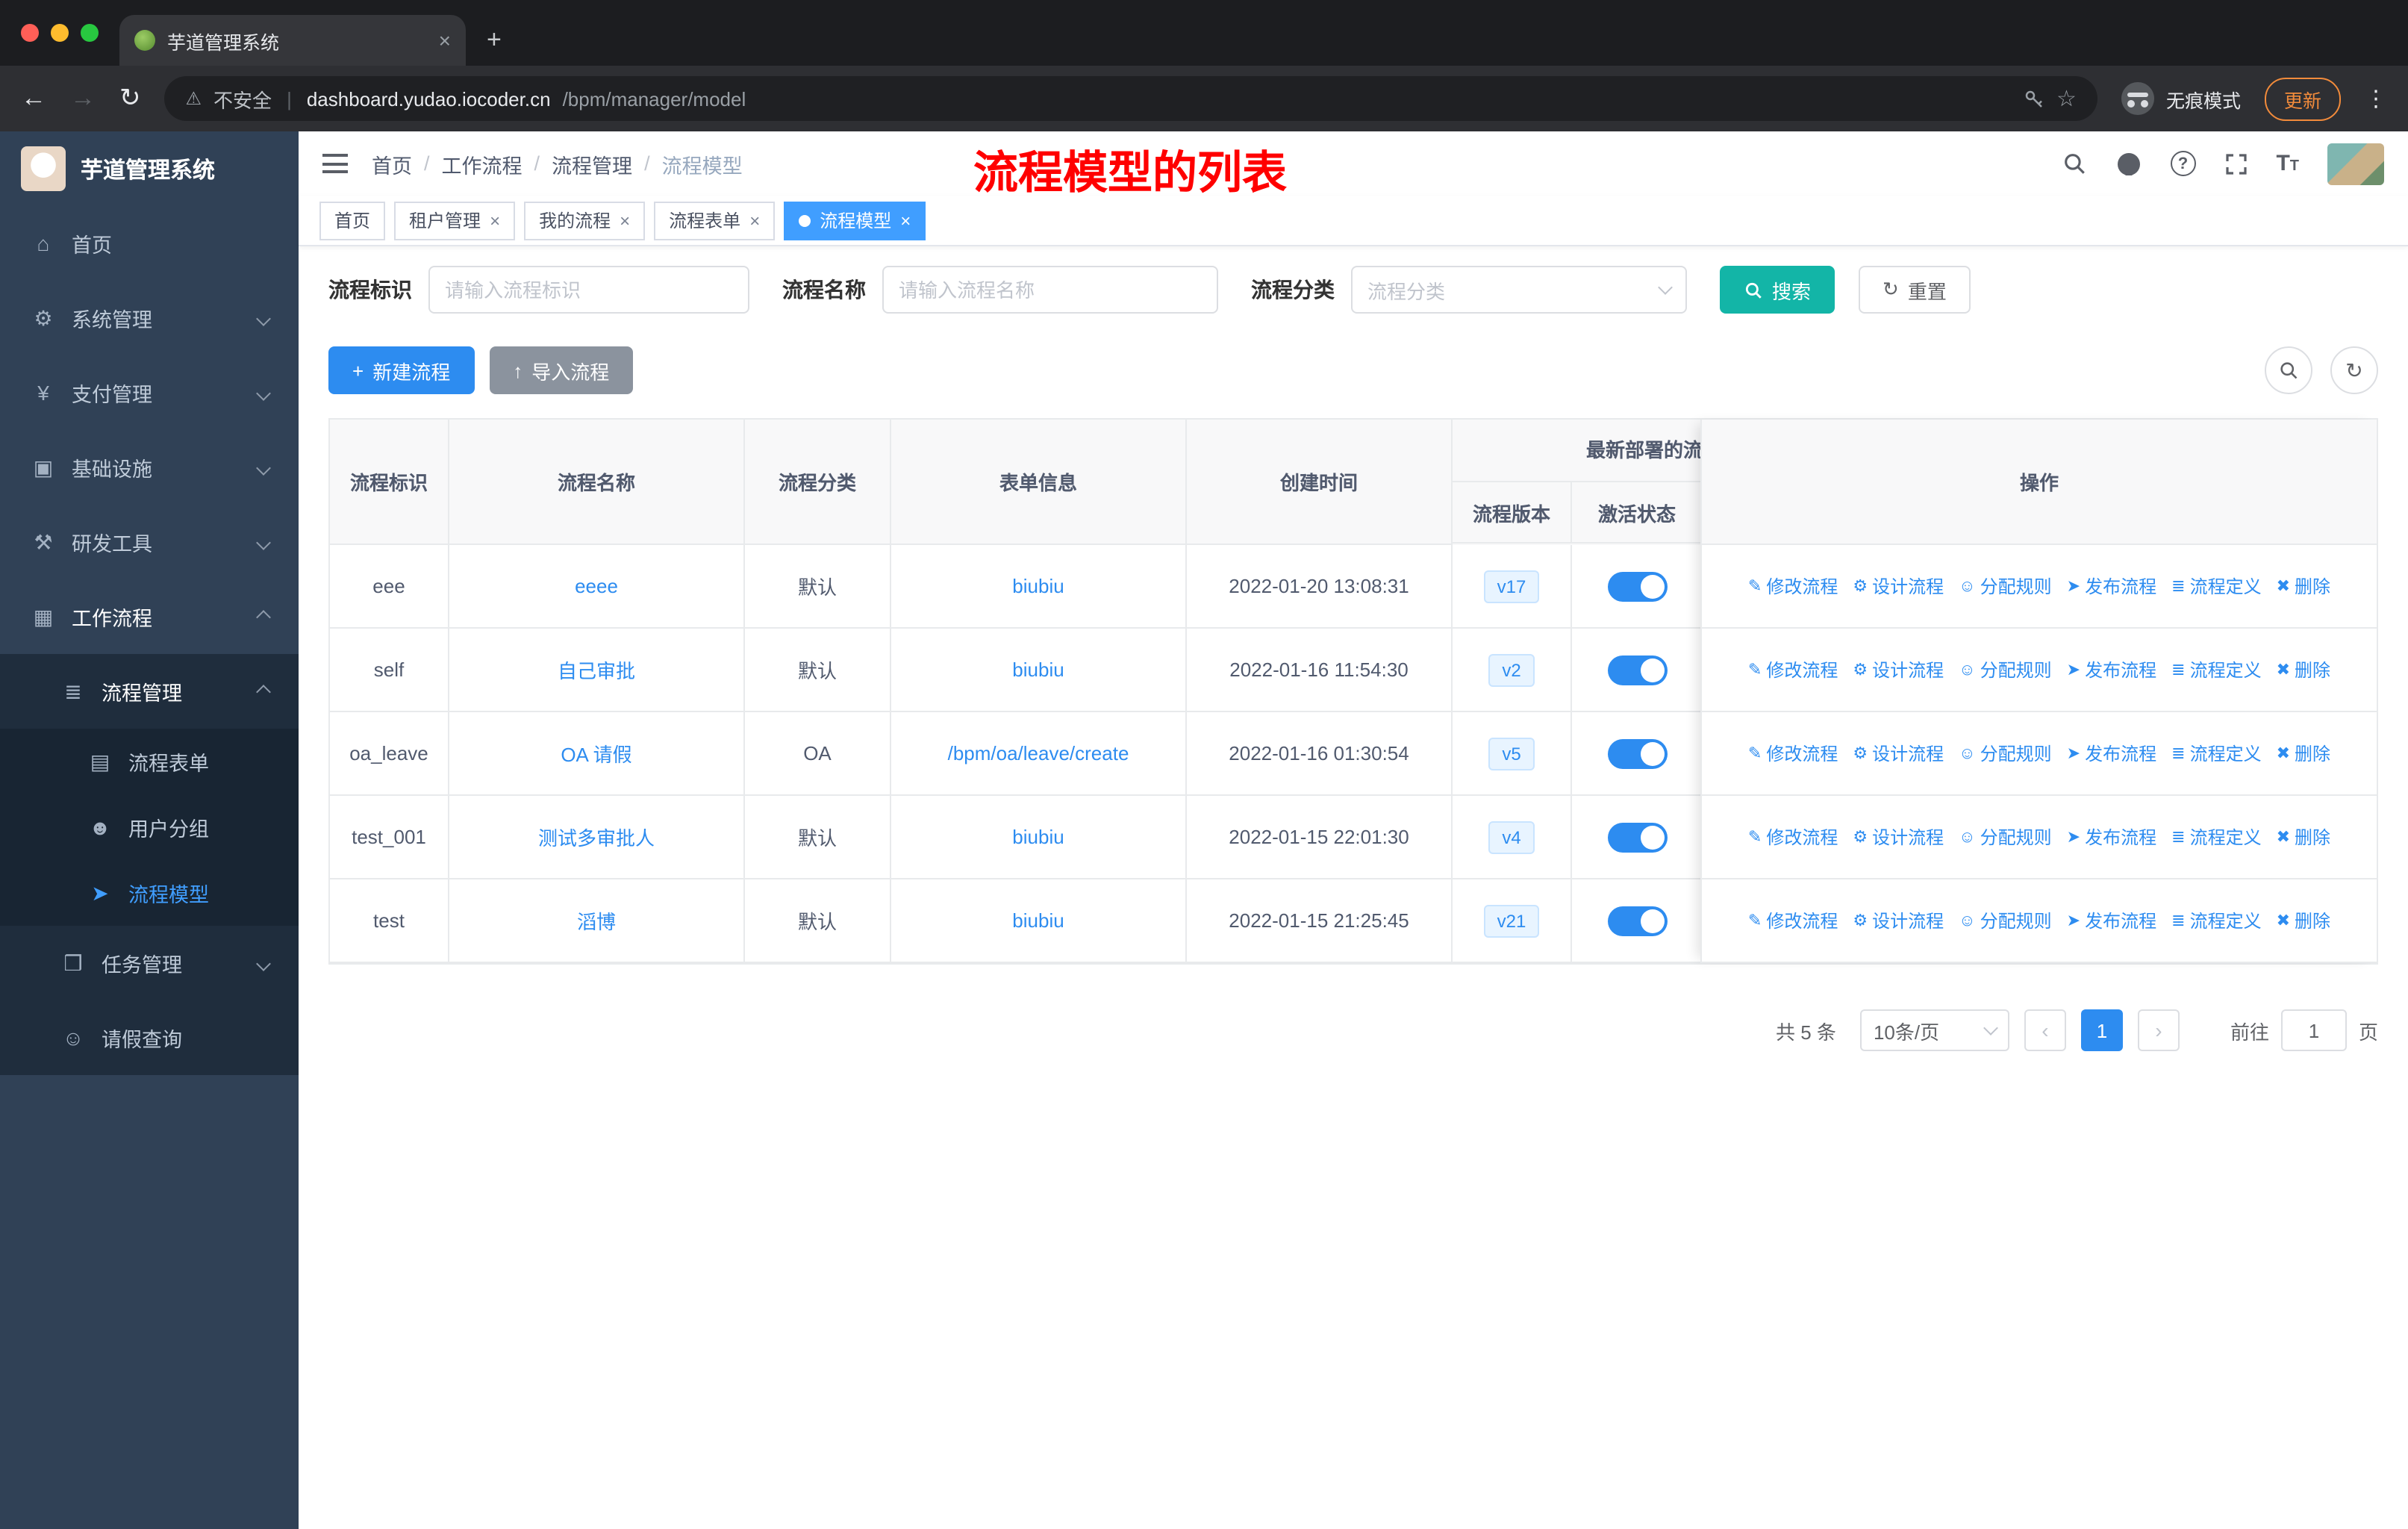 Image resolution: width=2408 pixels, height=1529 pixels. I want to click on browser-menu-icon: ⋮, so click(2376, 99).